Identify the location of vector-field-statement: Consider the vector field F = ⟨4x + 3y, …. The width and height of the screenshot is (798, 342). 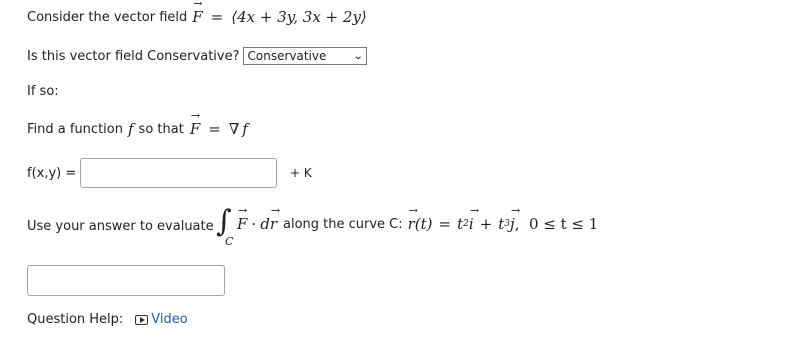
(197, 13).